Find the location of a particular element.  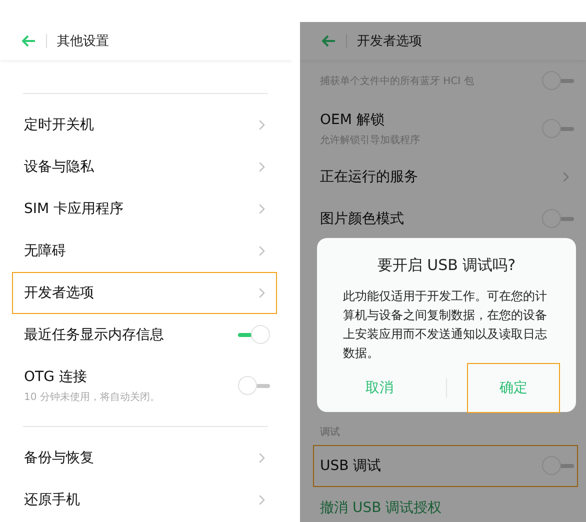

settings-row: 设备与隐私 is located at coordinates (146, 167).